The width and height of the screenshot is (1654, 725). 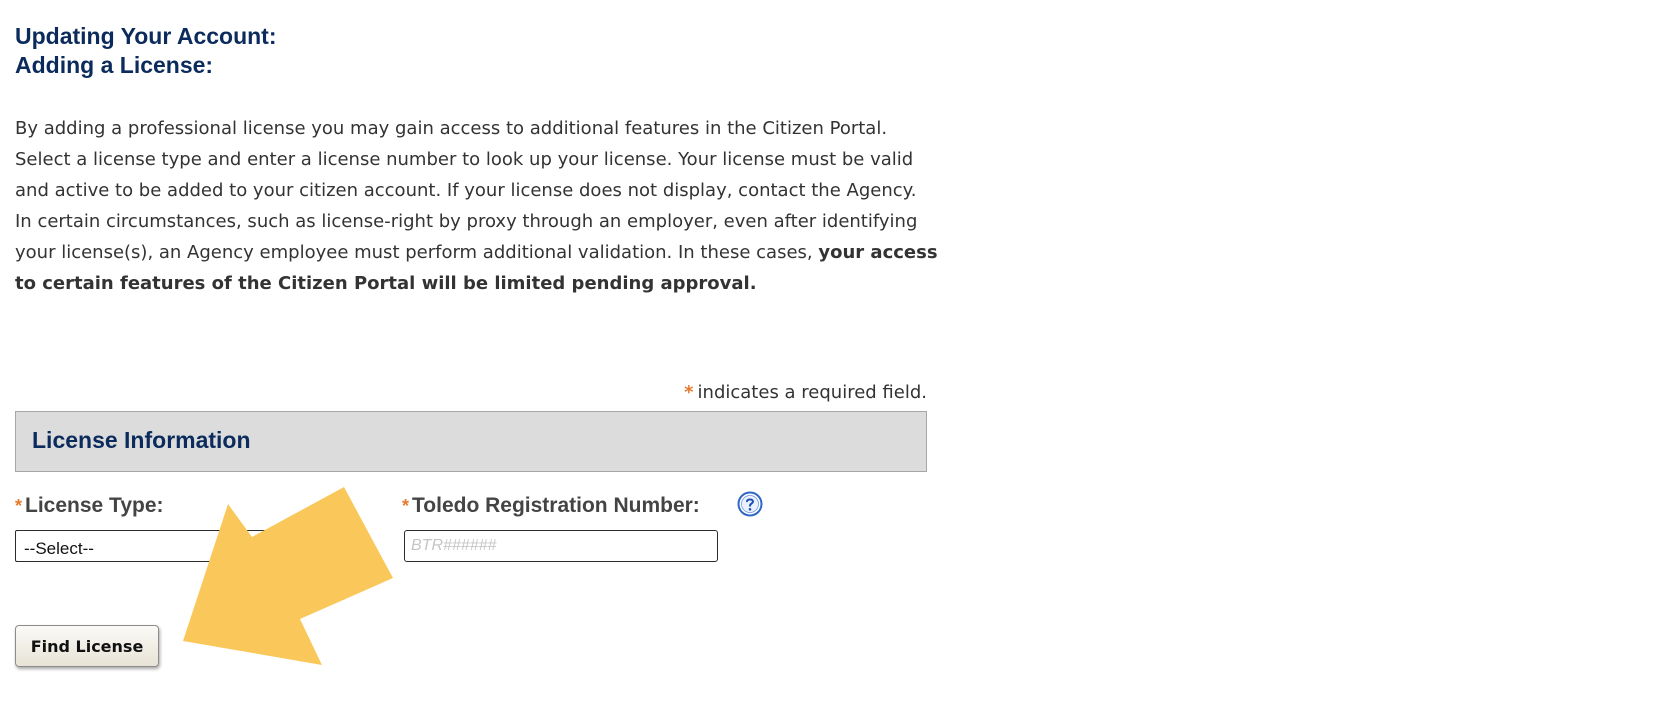 I want to click on annotation-arrow-icon, so click(x=288, y=576).